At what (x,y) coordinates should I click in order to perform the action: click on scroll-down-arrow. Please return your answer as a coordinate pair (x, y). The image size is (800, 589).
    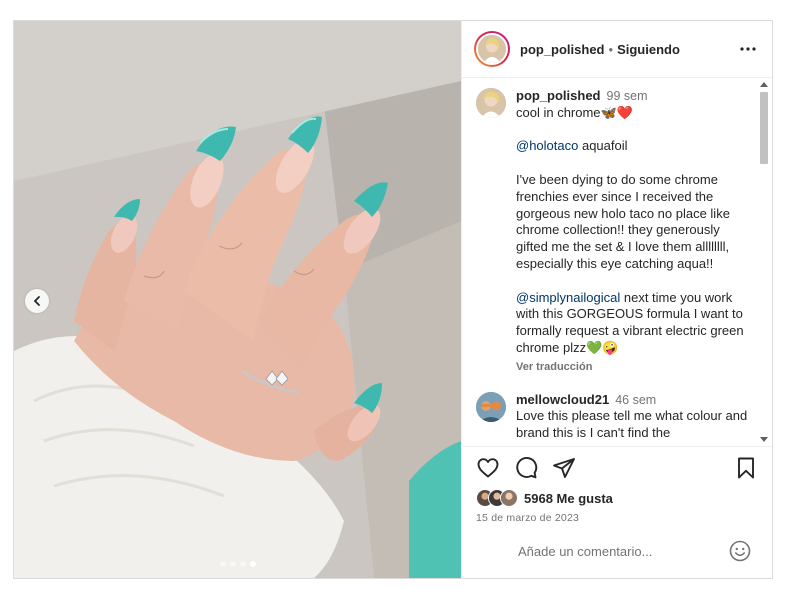
    Looking at the image, I should click on (764, 439).